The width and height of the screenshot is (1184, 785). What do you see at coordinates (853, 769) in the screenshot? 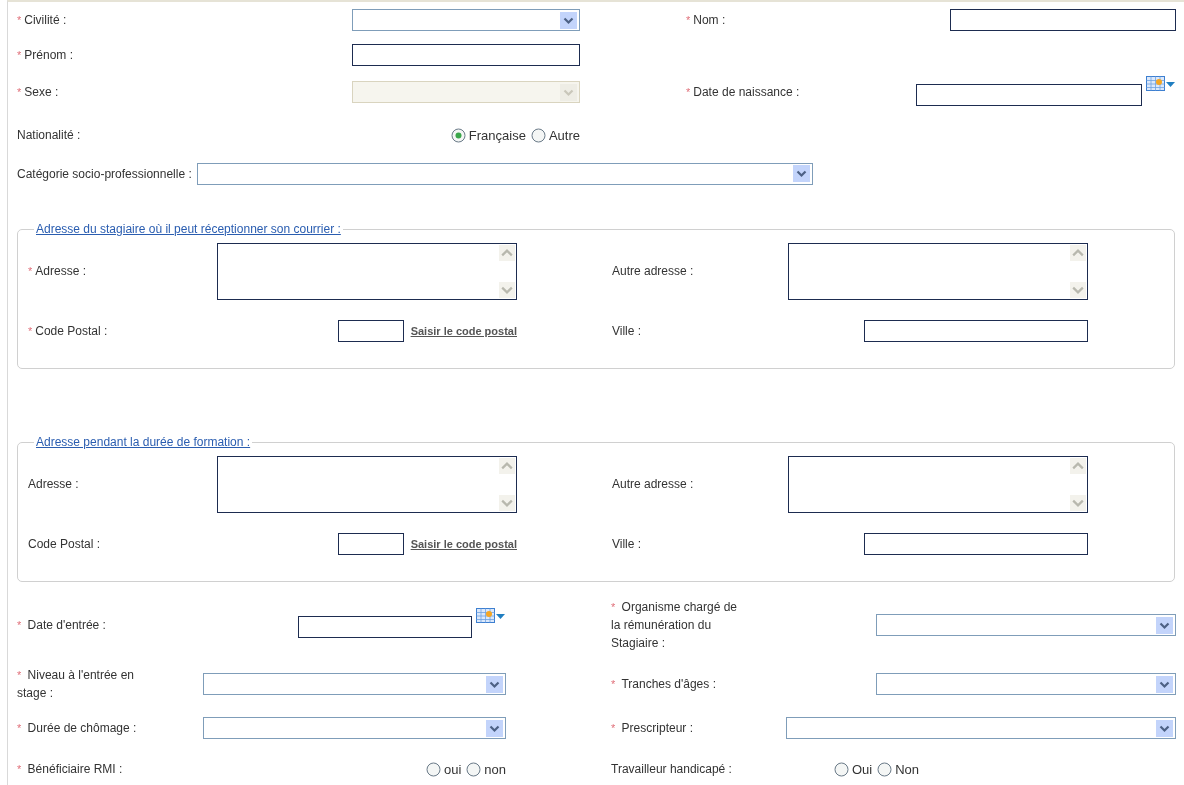
I see `radio-button: Oui` at bounding box center [853, 769].